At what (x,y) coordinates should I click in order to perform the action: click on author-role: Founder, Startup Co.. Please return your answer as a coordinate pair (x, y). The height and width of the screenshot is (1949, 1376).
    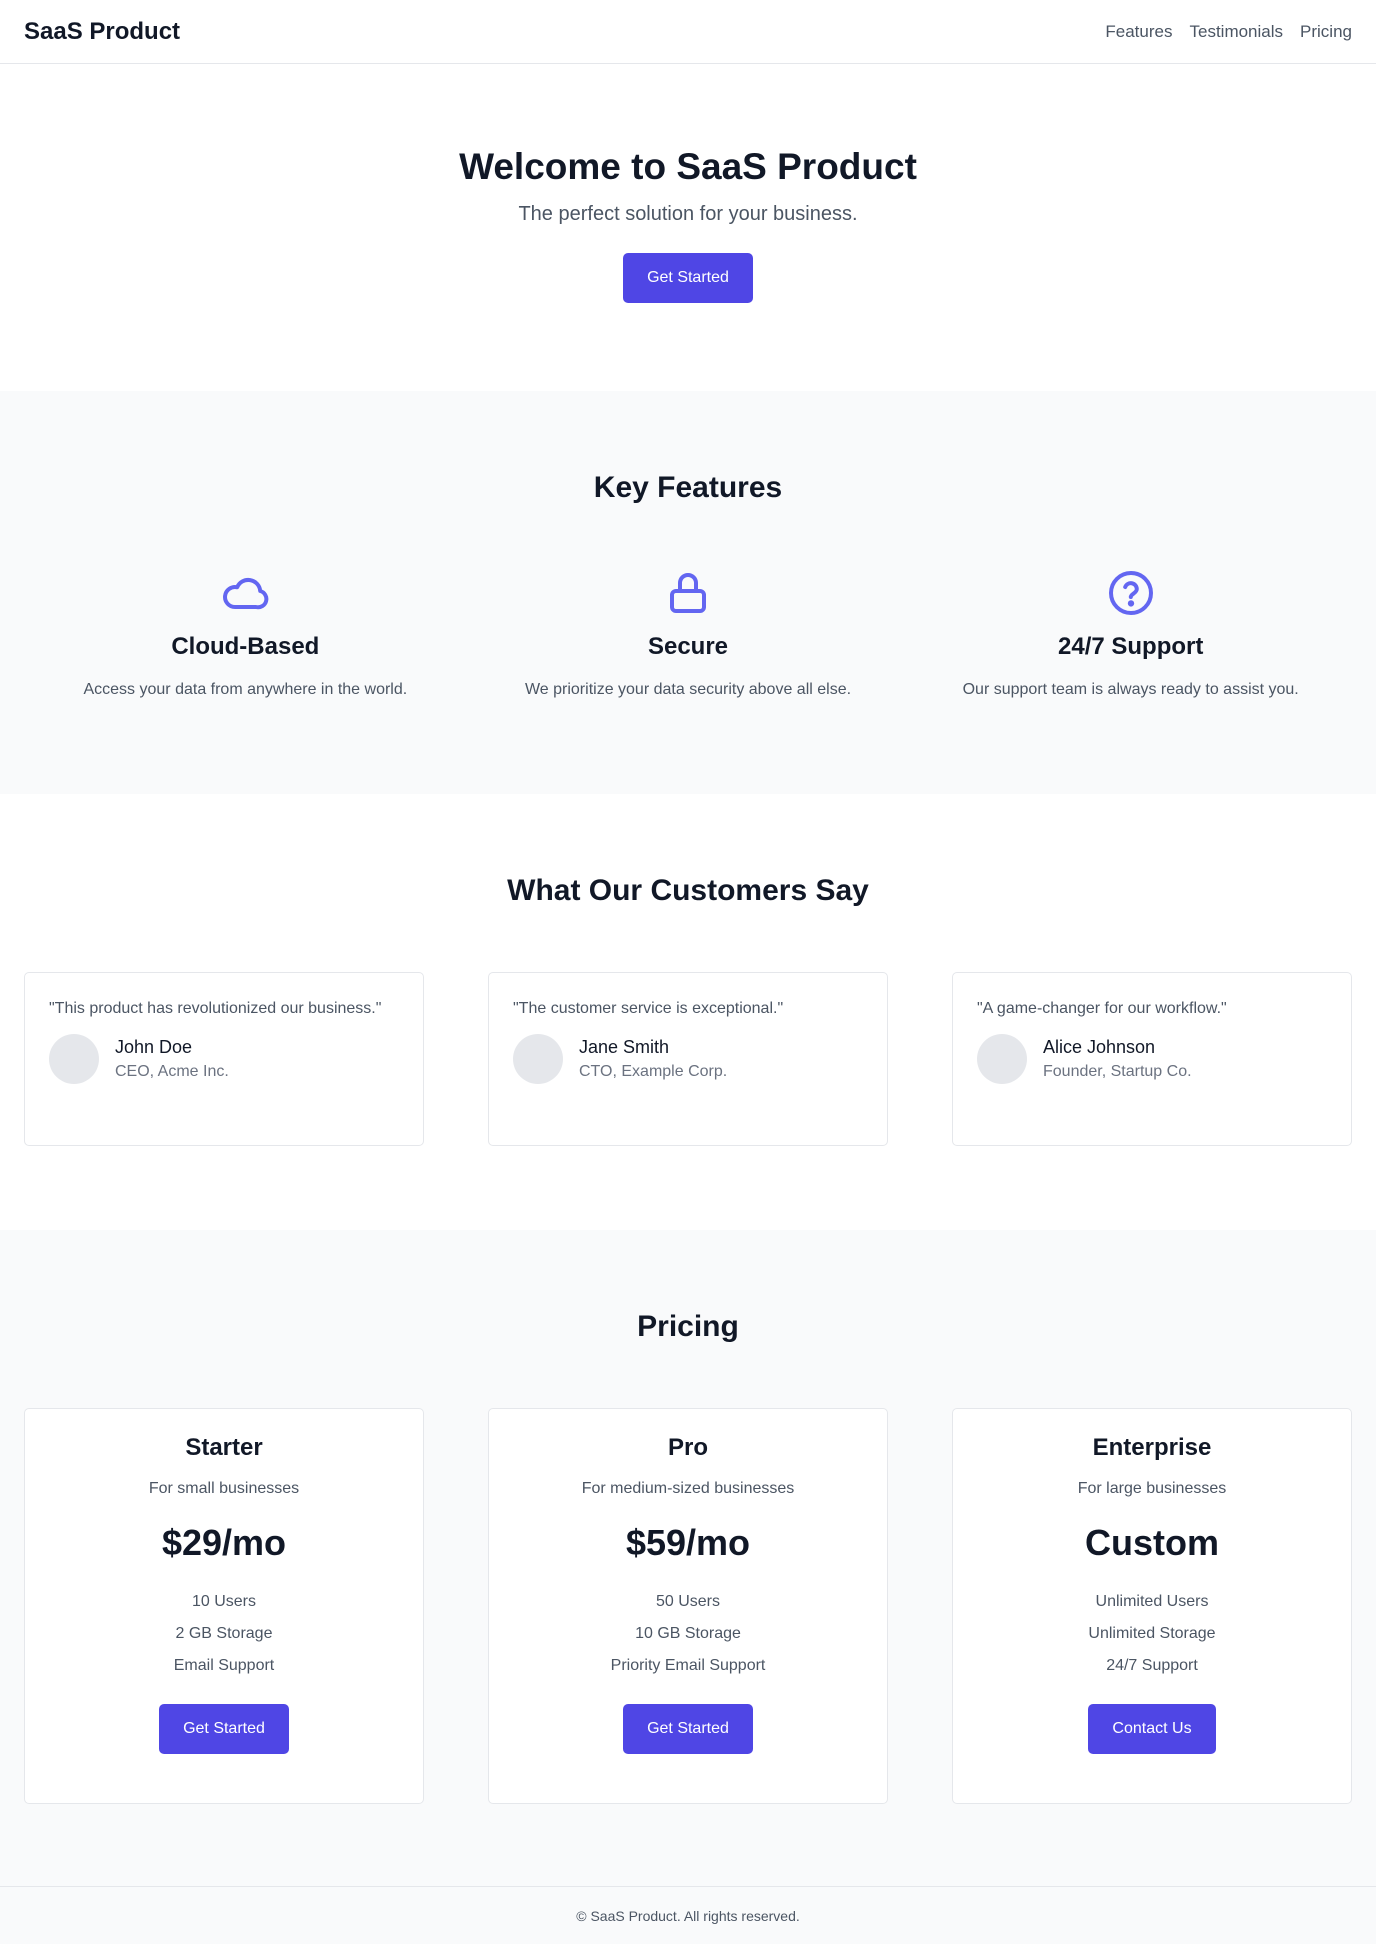
    Looking at the image, I should click on (1117, 1071).